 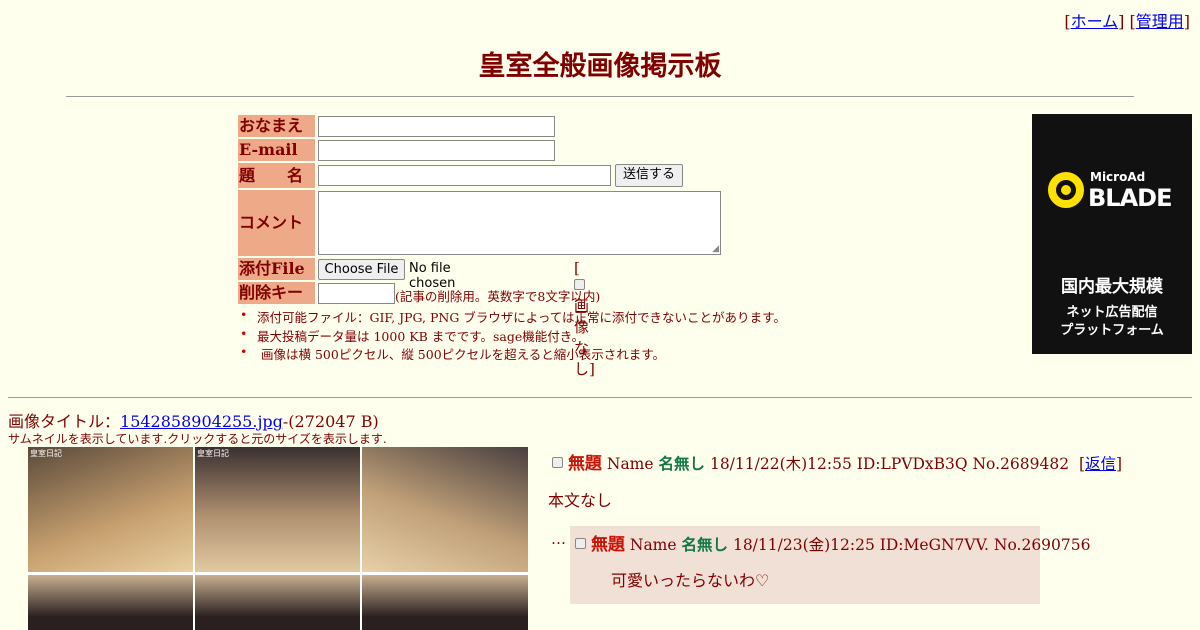 I want to click on thread-thumbnail: 皇室日記 皇室日記, so click(x=278, y=538).